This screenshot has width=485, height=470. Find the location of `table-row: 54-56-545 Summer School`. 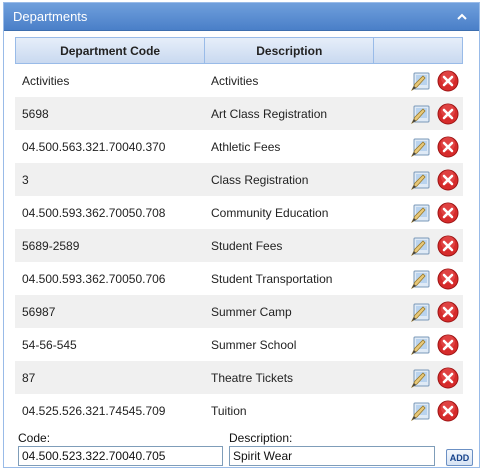

table-row: 54-56-545 Summer School is located at coordinates (239, 344).